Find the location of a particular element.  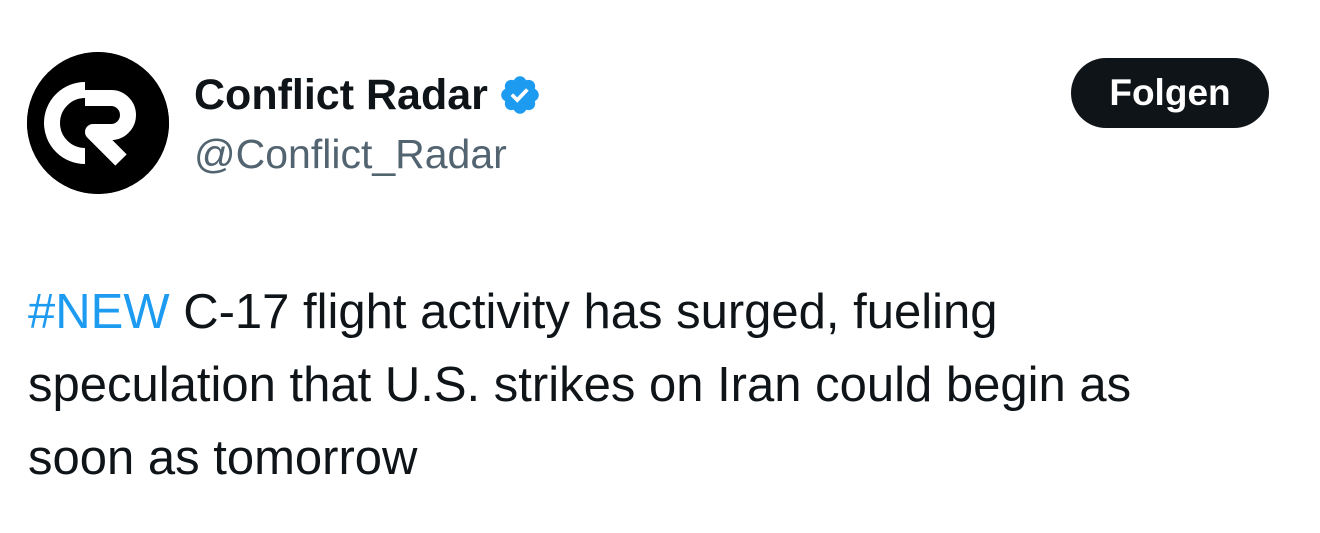

verified-badge-icon is located at coordinates (520, 95).